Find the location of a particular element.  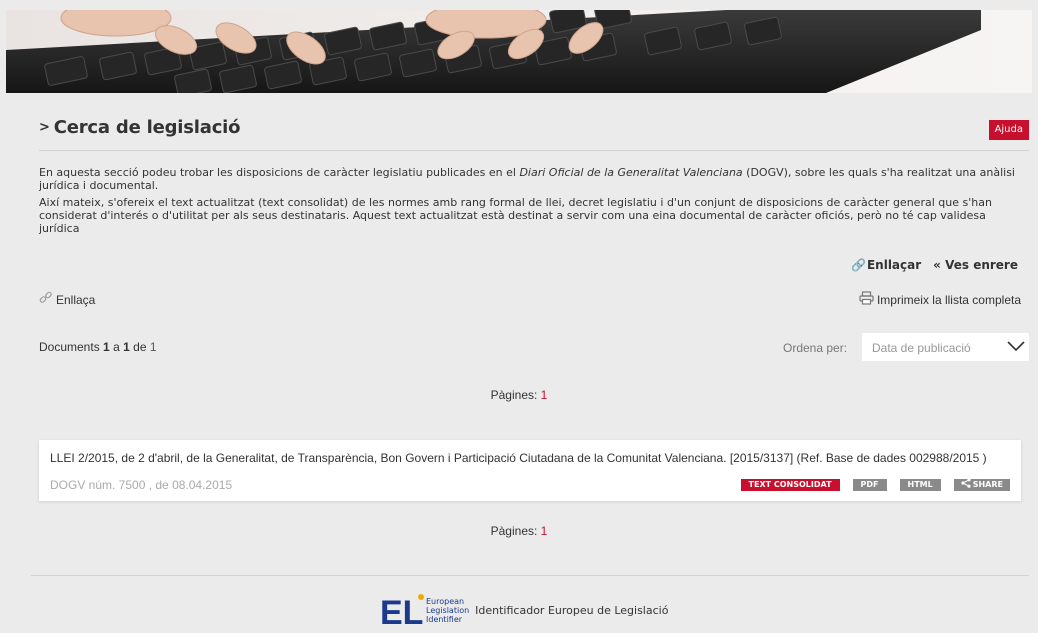

pdf-button: PDF is located at coordinates (869, 485).